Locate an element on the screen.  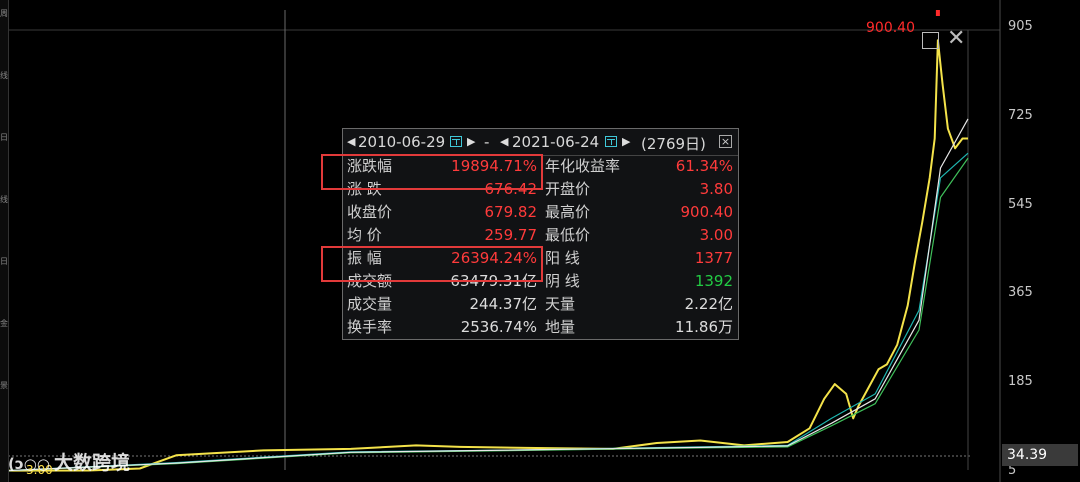
close-chart-icon: ✕ is located at coordinates (956, 39).